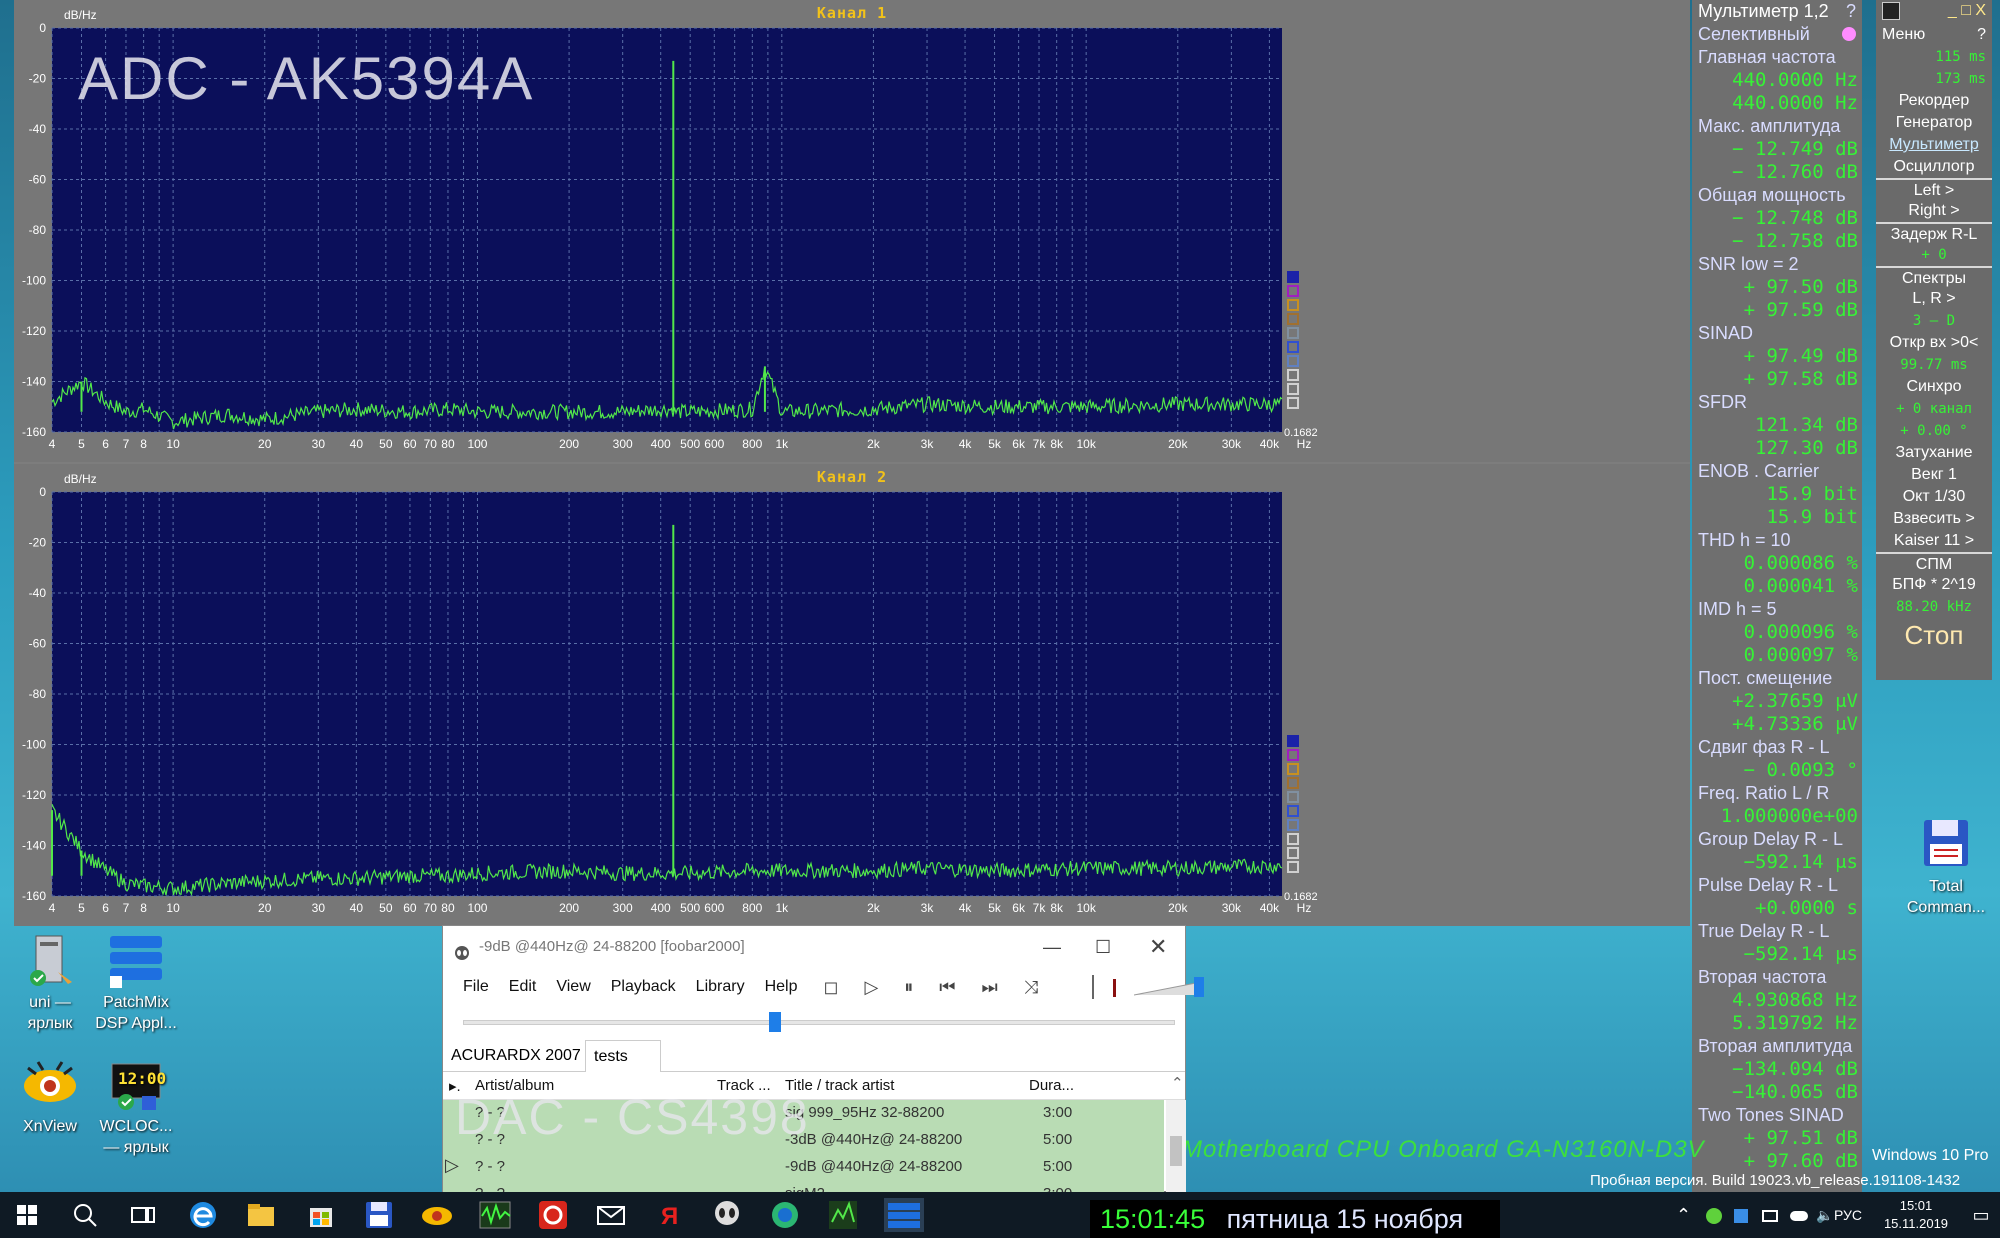  What do you see at coordinates (553, 1215) in the screenshot?
I see `red-circle-app-icon` at bounding box center [553, 1215].